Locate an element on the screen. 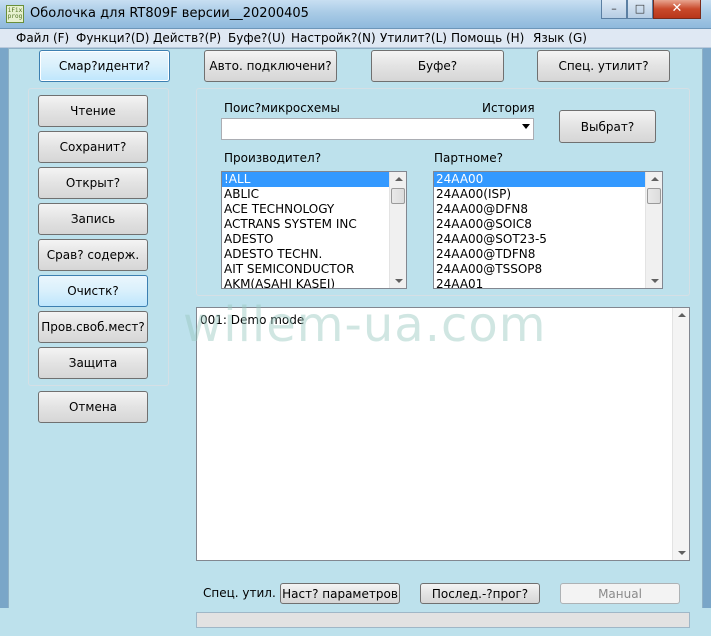 The width and height of the screenshot is (711, 636). app-icon: iFix prog is located at coordinates (15, 14).